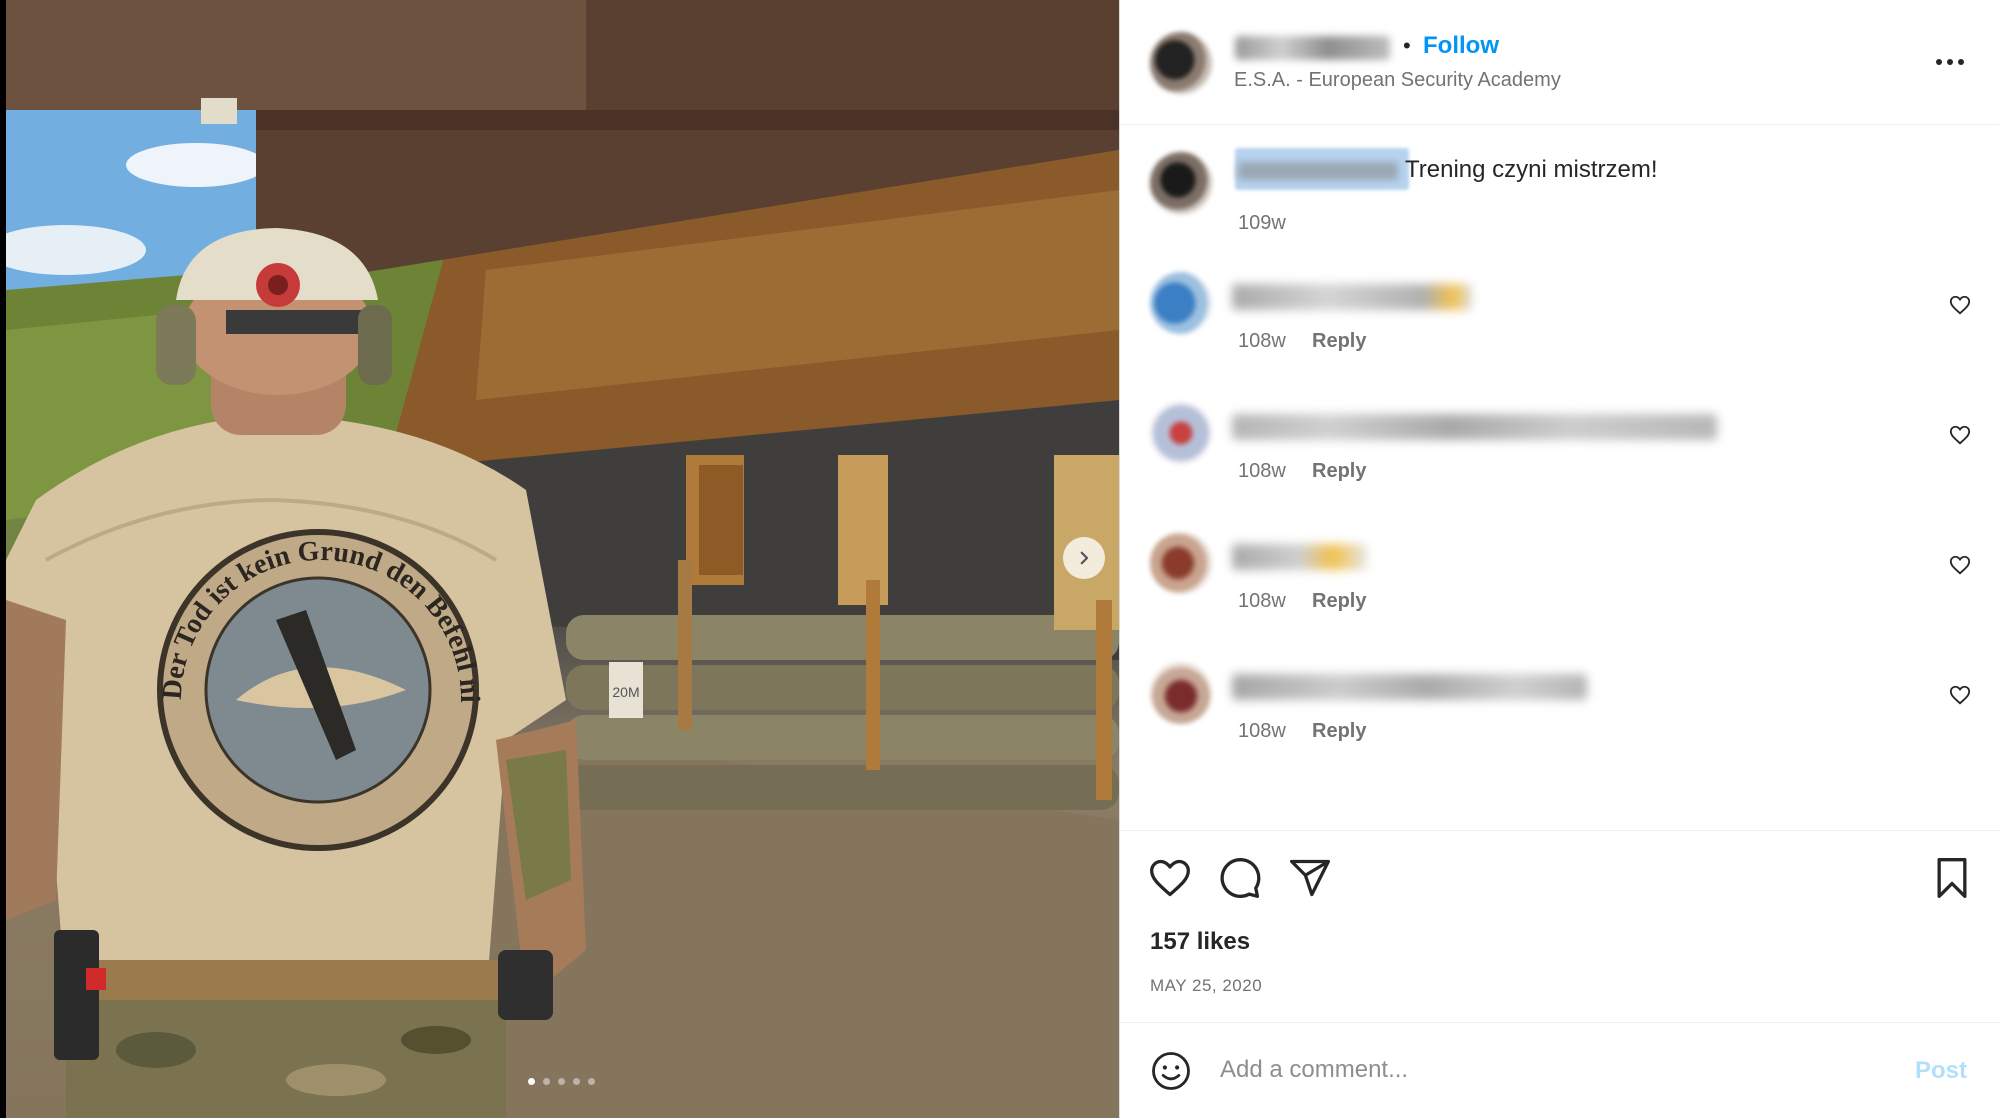 Image resolution: width=1999 pixels, height=1118 pixels. I want to click on heart-icon, so click(1170, 878).